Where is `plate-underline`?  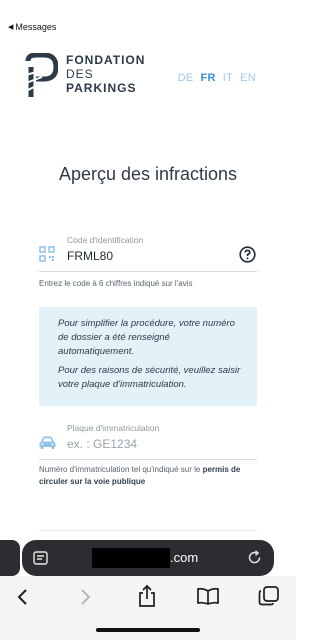
plate-underline is located at coordinates (148, 459).